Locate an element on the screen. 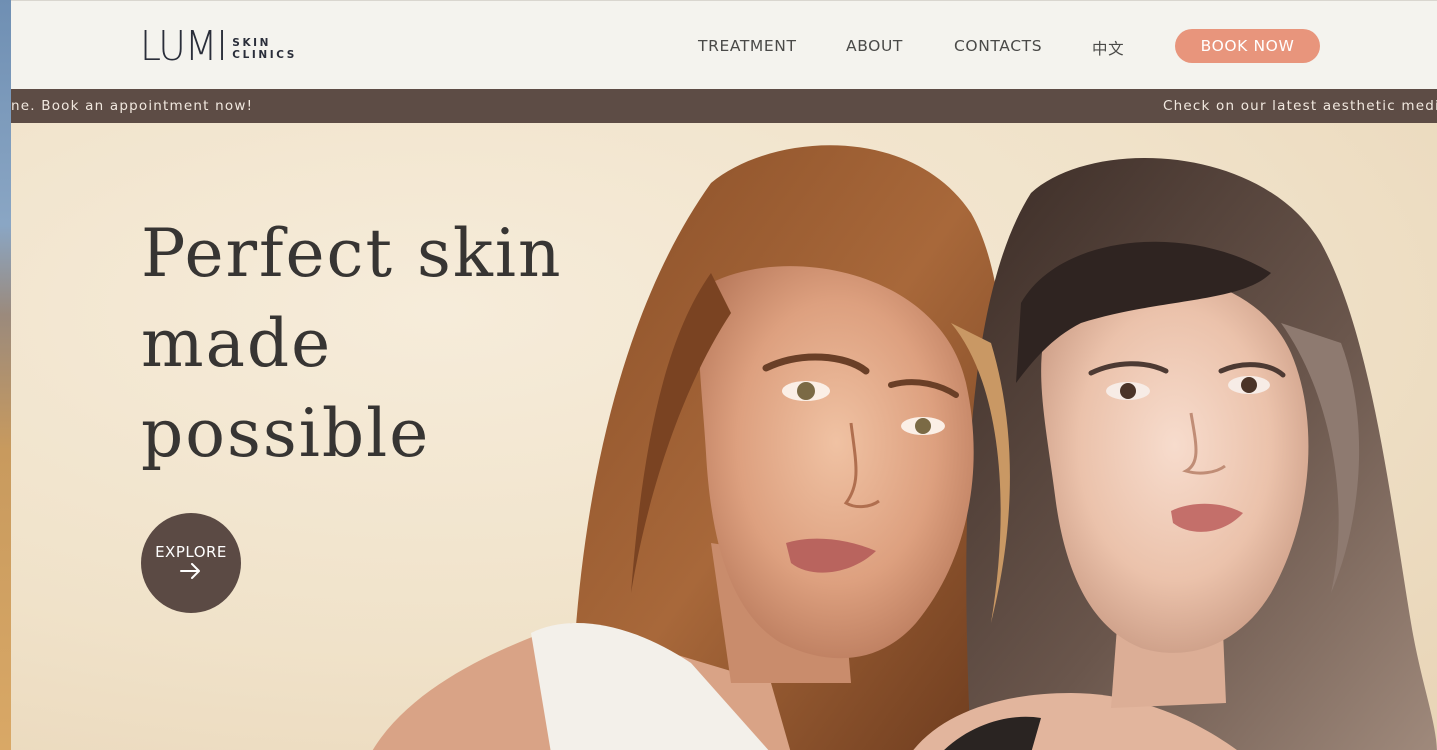  hero-headline-line-2: made is located at coordinates (237, 343).